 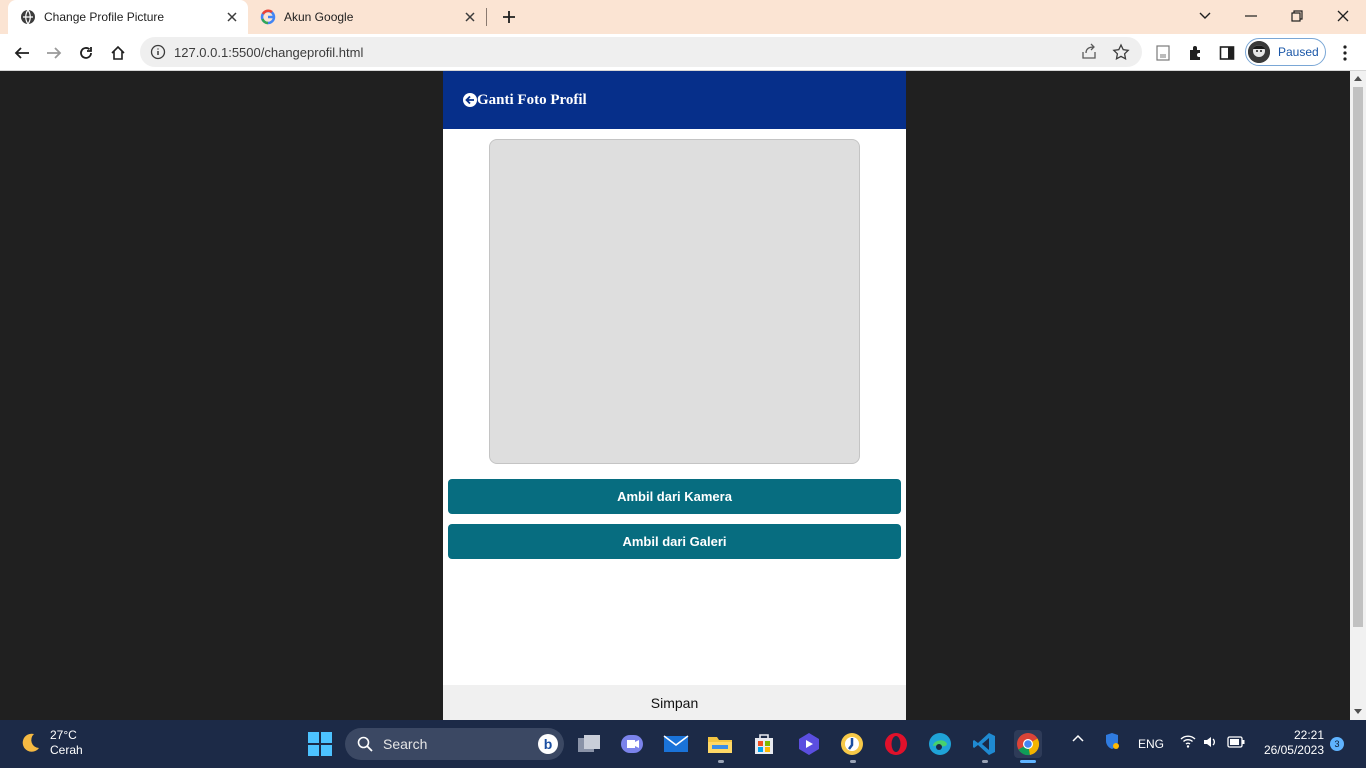 I want to click on clock-date: 26/05/2023, so click(x=1293, y=750).